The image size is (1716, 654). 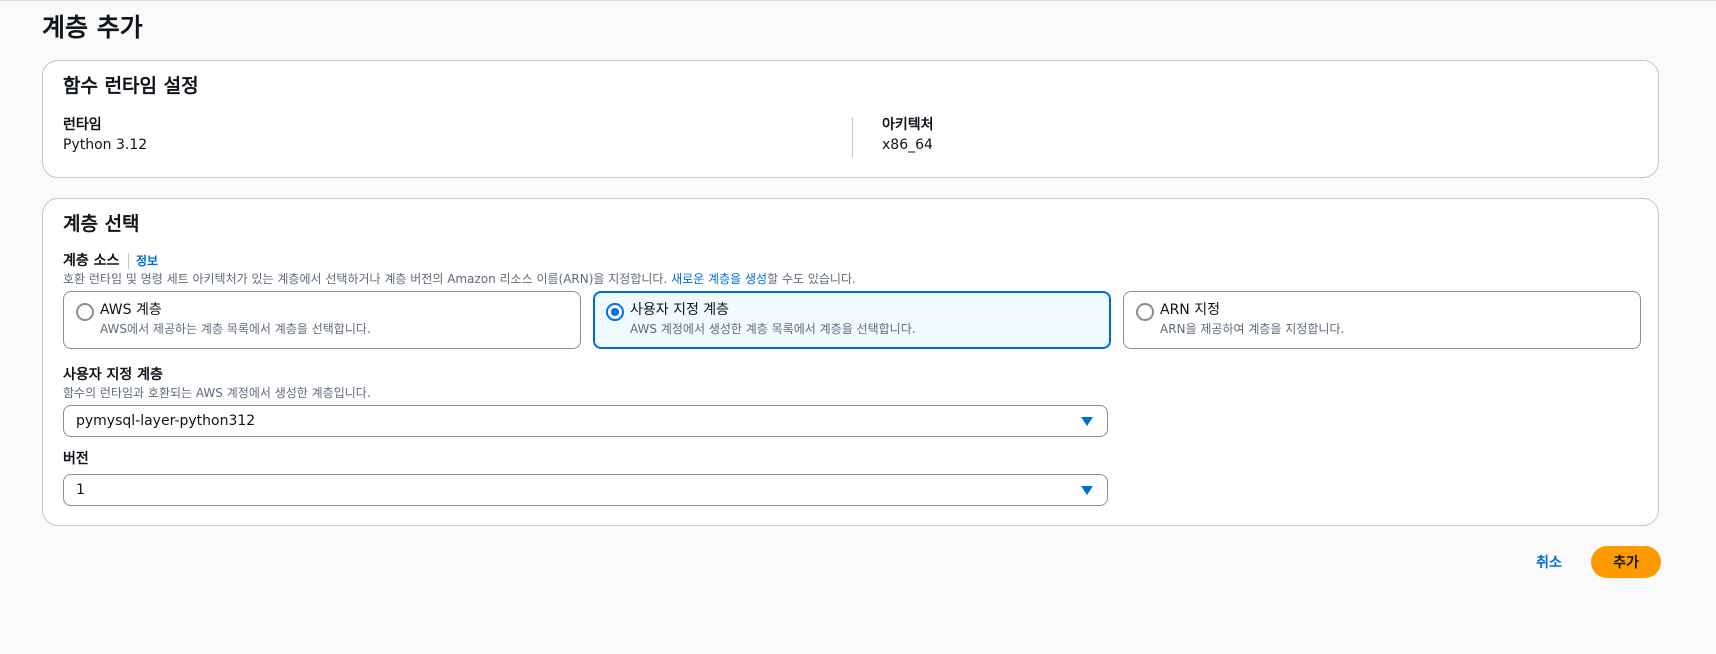 I want to click on custom-layer-description: 함수의 런타임과 호환되는 AWS 계정에서 생성한 계층입니다., so click(x=217, y=393).